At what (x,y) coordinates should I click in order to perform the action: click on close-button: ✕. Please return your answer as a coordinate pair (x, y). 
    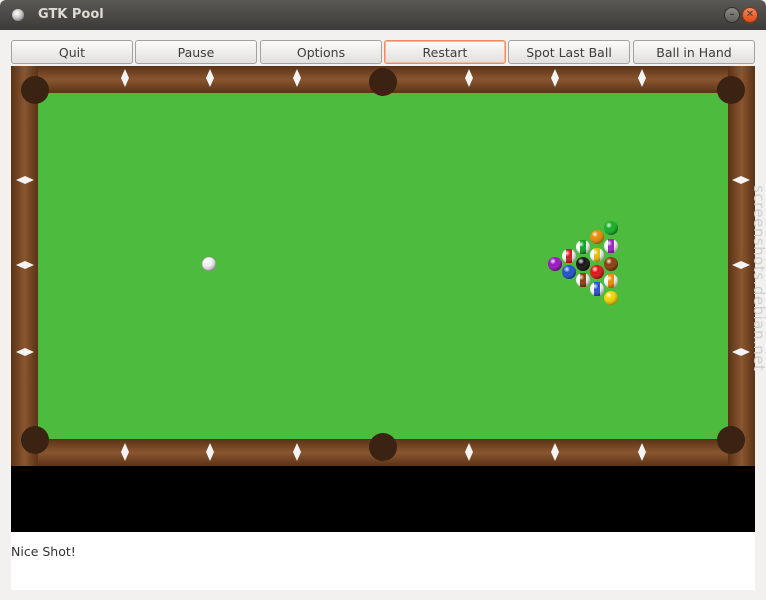
    Looking at the image, I should click on (750, 15).